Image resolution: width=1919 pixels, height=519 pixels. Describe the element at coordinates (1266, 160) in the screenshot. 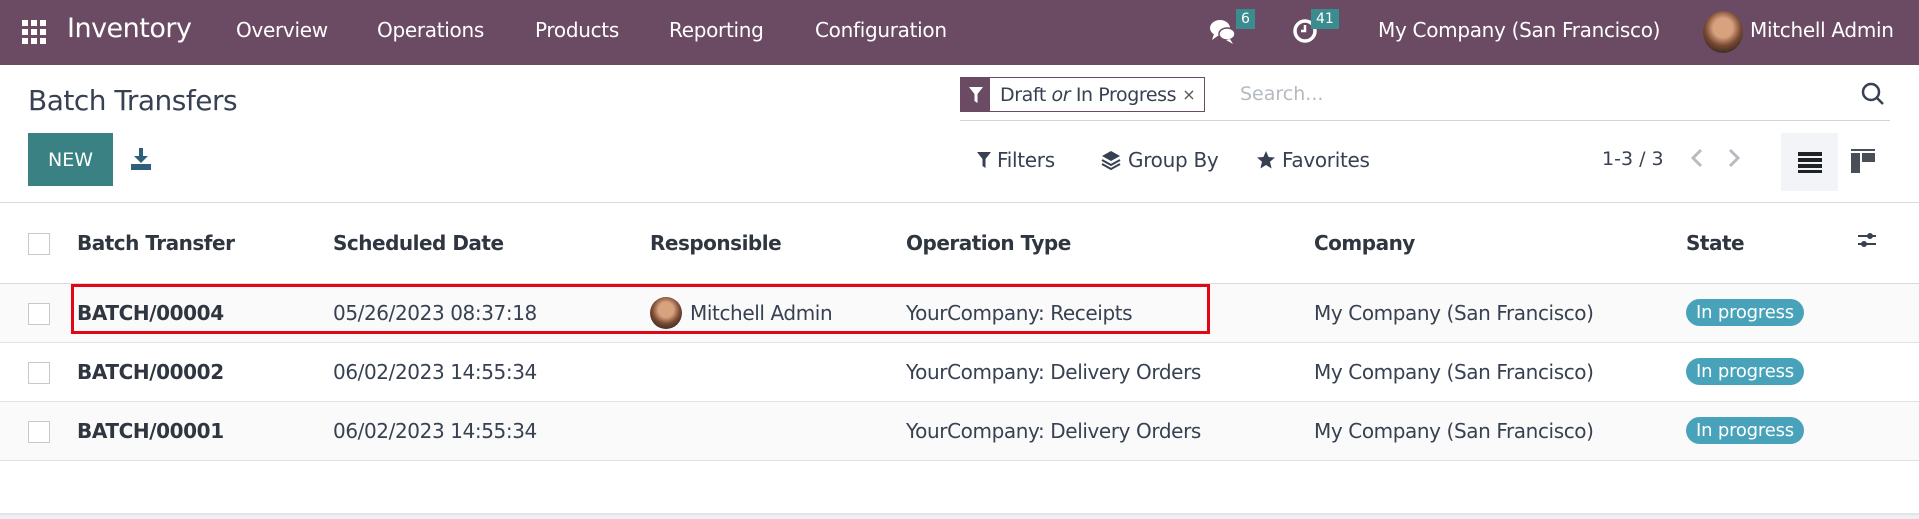

I see `star-icon` at that location.